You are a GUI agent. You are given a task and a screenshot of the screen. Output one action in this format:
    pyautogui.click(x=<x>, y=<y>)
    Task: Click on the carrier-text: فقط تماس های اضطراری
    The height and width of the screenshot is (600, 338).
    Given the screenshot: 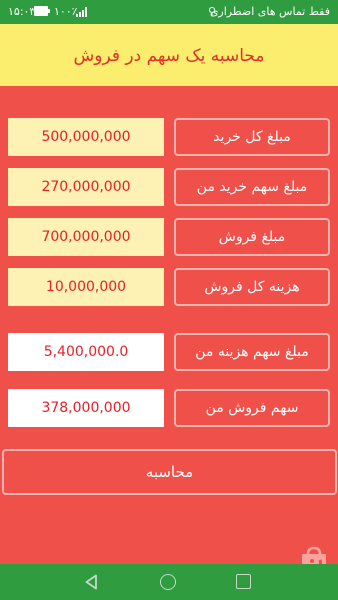 What is the action you would take?
    pyautogui.click(x=269, y=11)
    